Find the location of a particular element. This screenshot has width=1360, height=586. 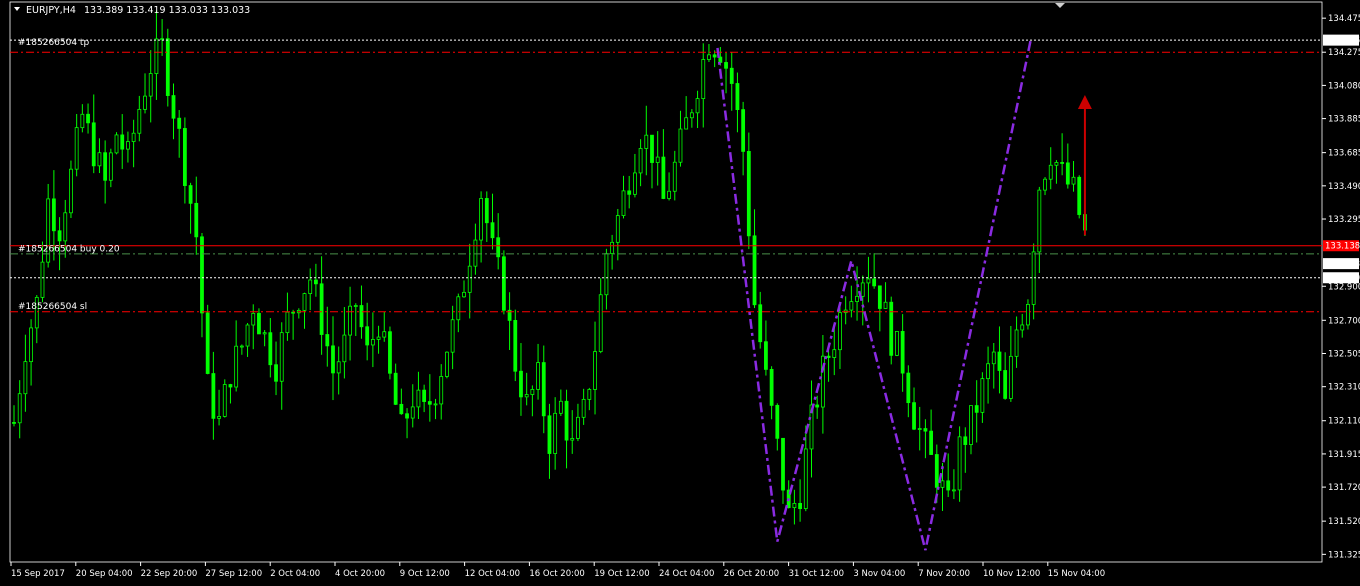

y-tick-label: 132.310 is located at coordinates (1344, 388).